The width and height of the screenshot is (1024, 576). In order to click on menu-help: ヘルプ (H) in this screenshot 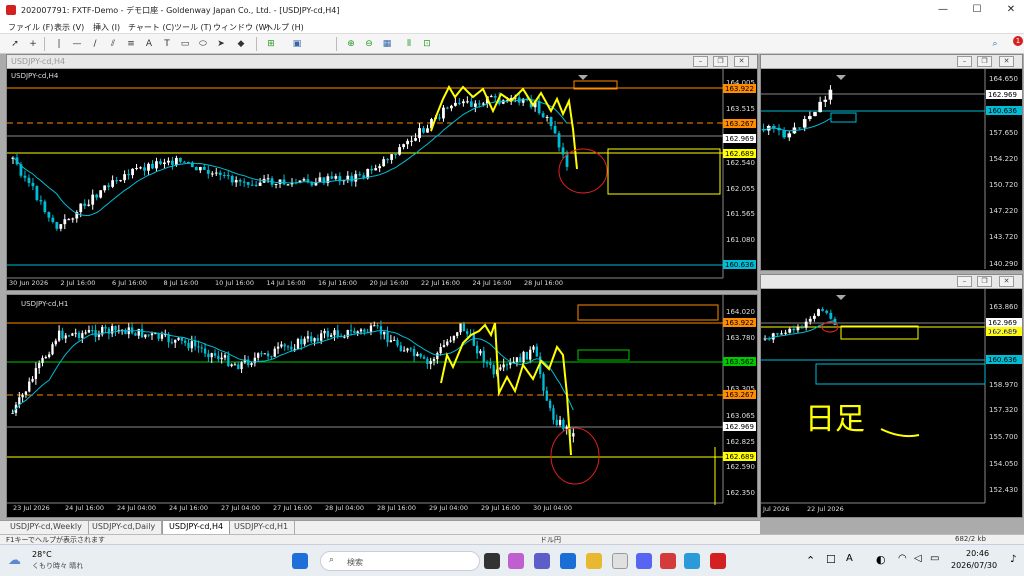, I will do `click(284, 27)`.